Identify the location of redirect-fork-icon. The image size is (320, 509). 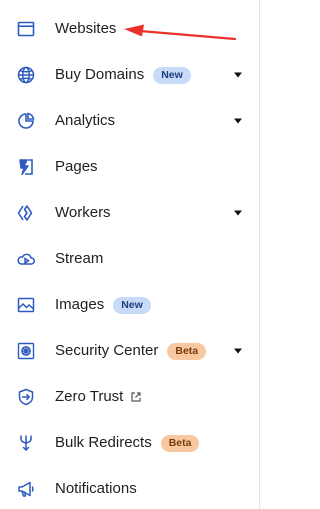
(26, 443).